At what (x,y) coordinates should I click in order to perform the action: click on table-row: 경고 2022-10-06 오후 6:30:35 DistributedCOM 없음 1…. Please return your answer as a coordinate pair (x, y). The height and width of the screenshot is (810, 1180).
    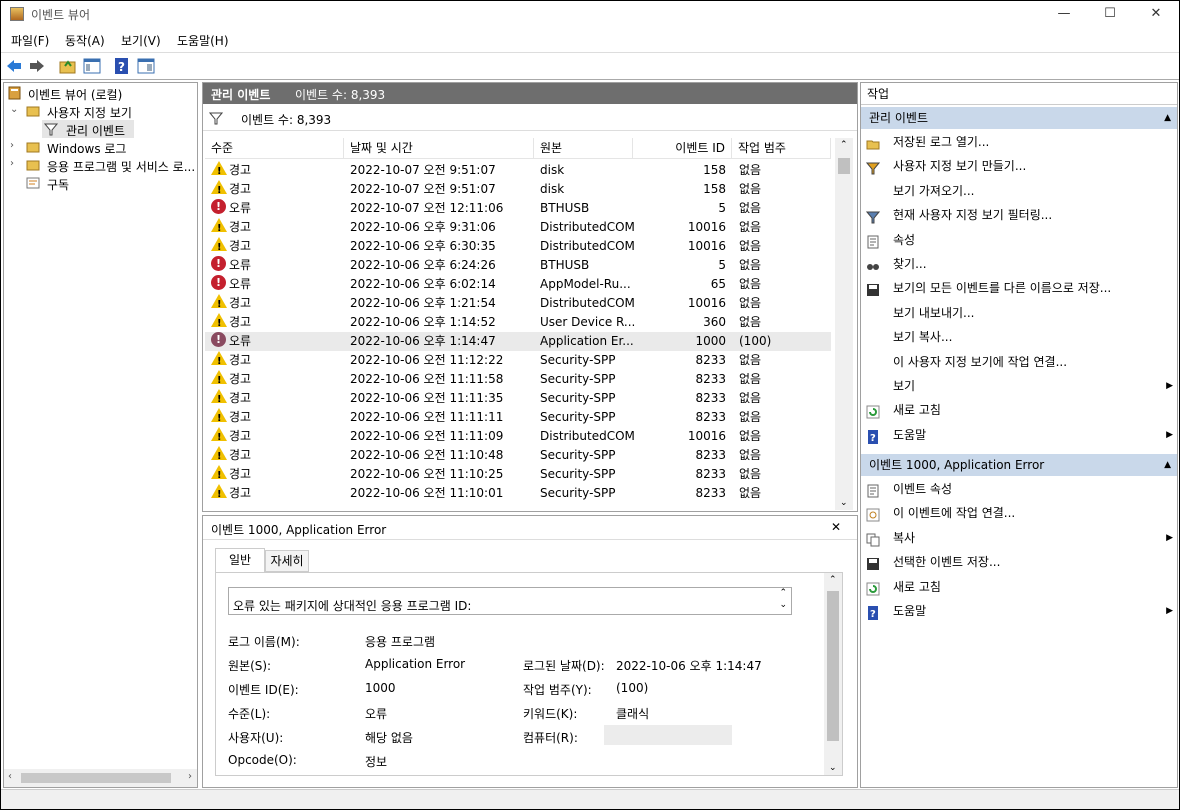
    Looking at the image, I should click on (518, 247).